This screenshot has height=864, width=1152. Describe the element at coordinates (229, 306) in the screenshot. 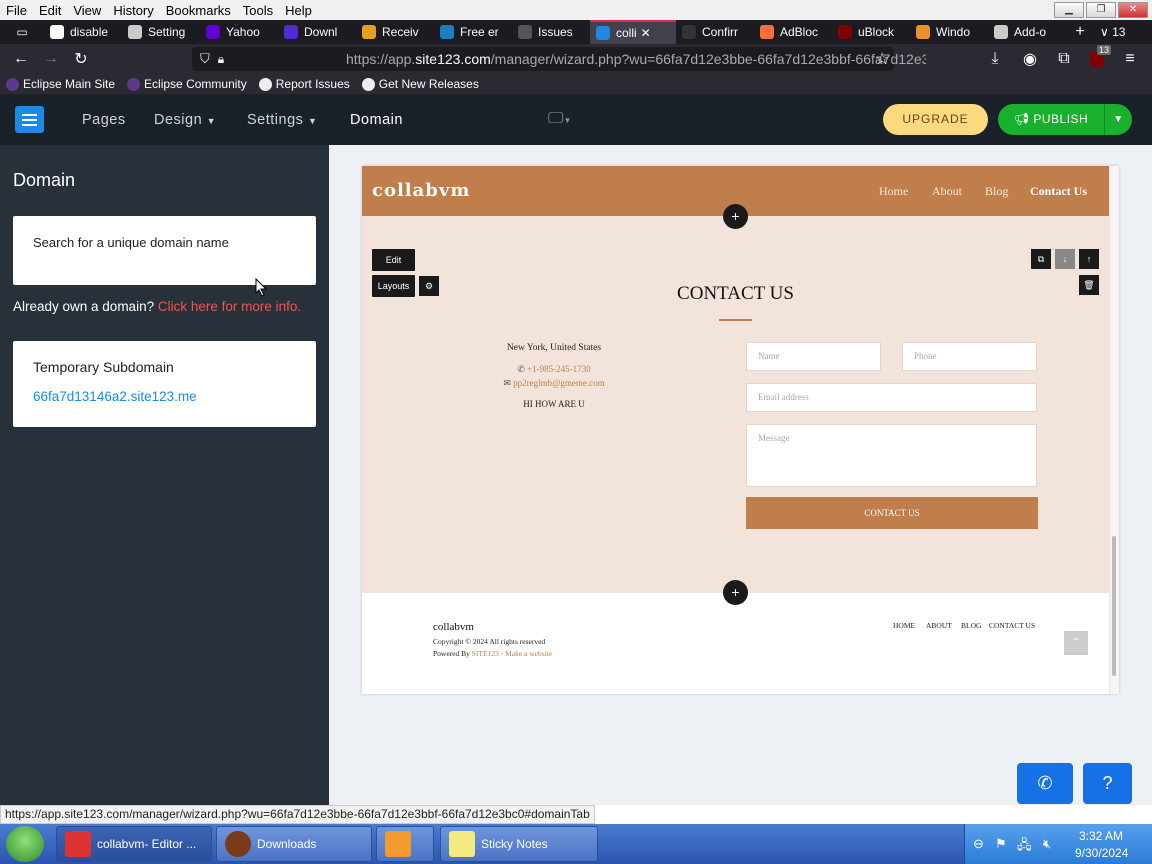

I see `click-here-link: Click here for more info.` at that location.